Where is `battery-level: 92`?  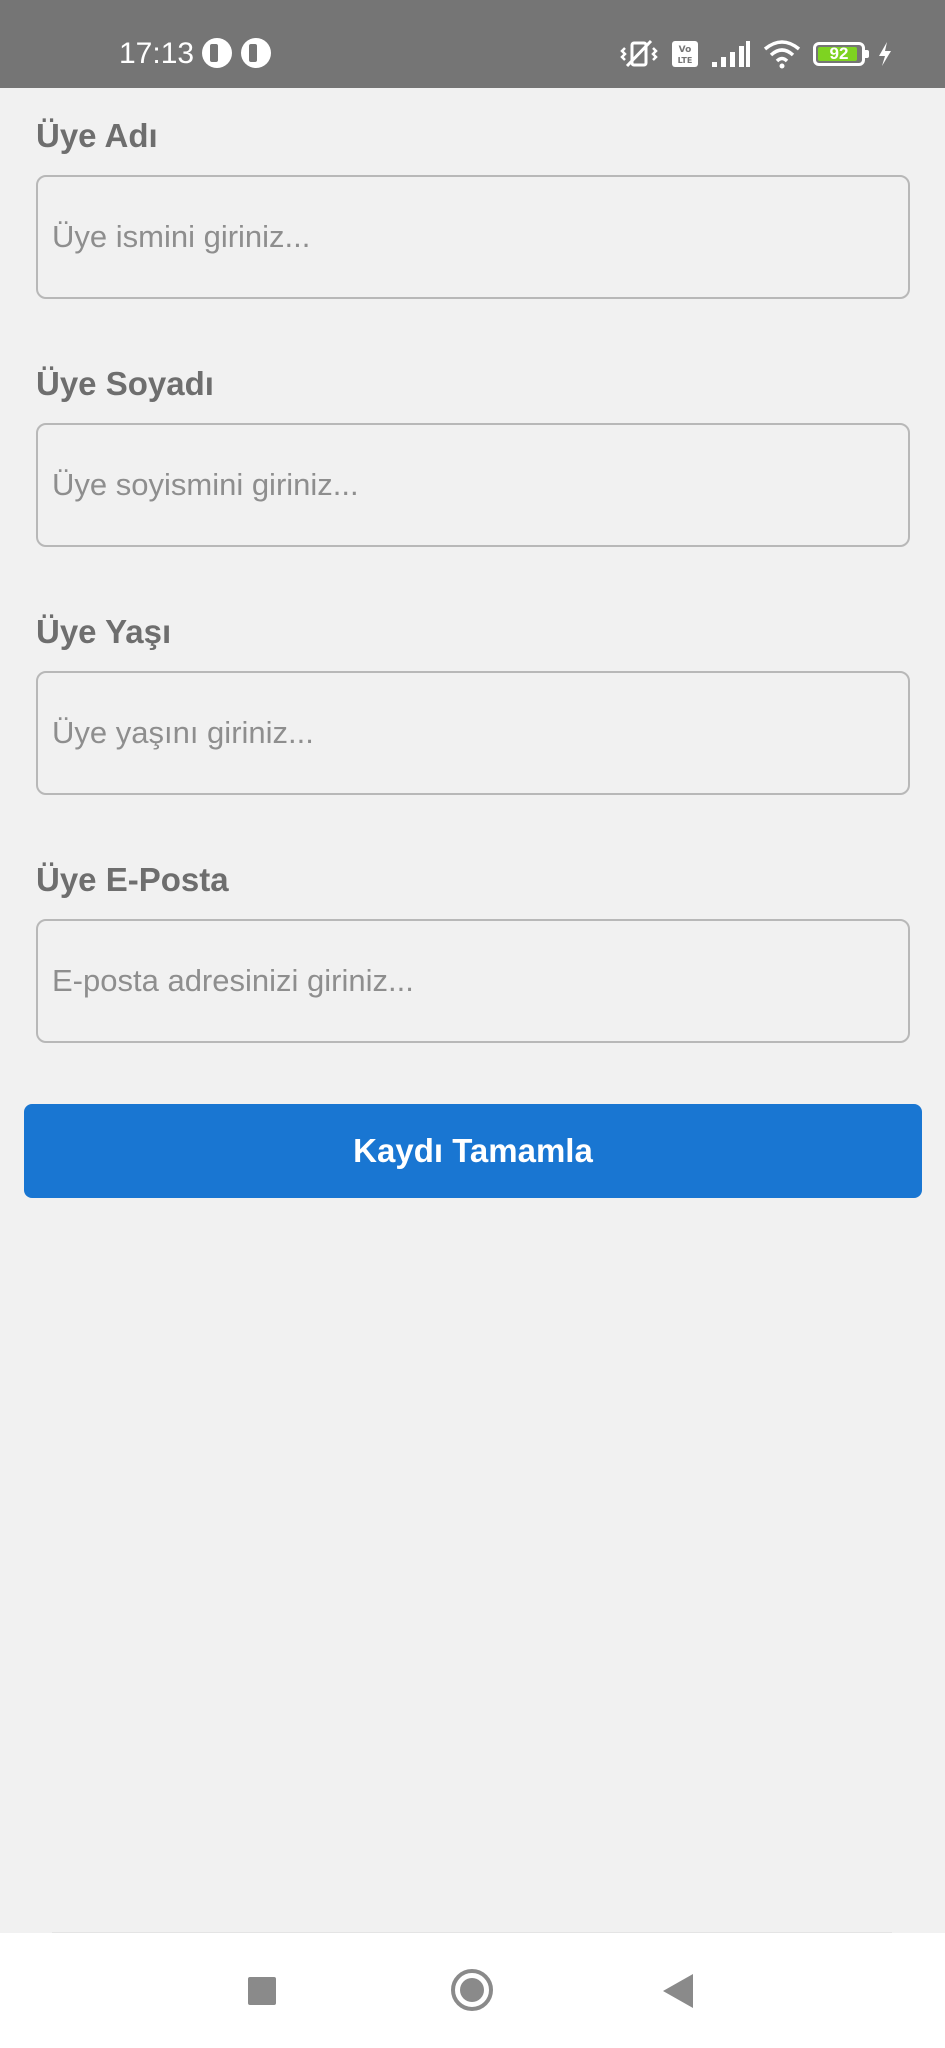
battery-level: 92 is located at coordinates (839, 53).